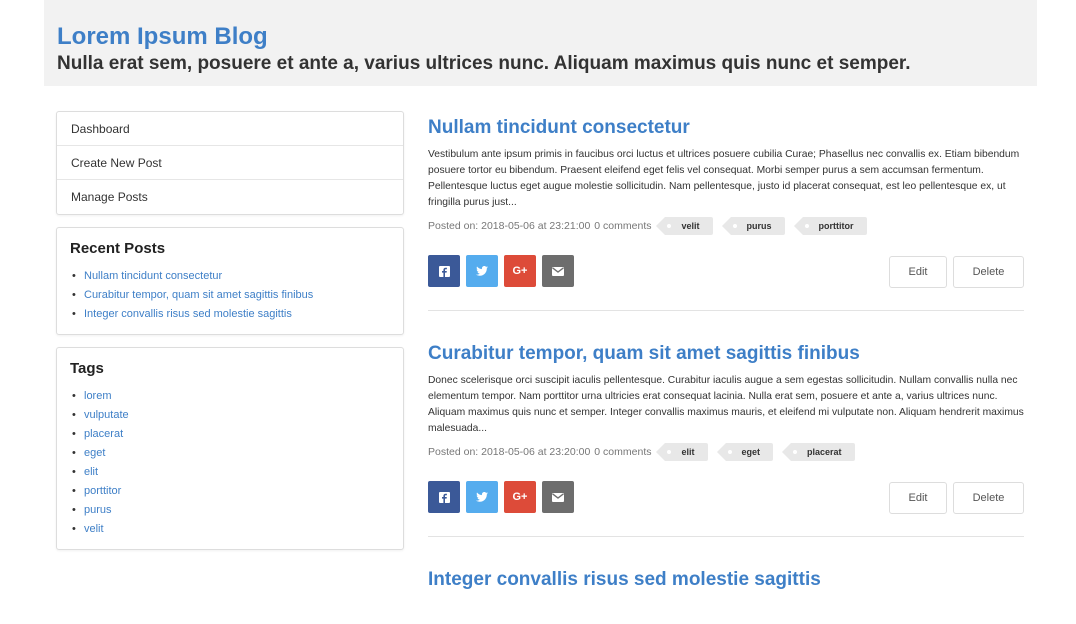 This screenshot has width=1076, height=624. What do you see at coordinates (230, 472) in the screenshot?
I see `list-item: elit` at bounding box center [230, 472].